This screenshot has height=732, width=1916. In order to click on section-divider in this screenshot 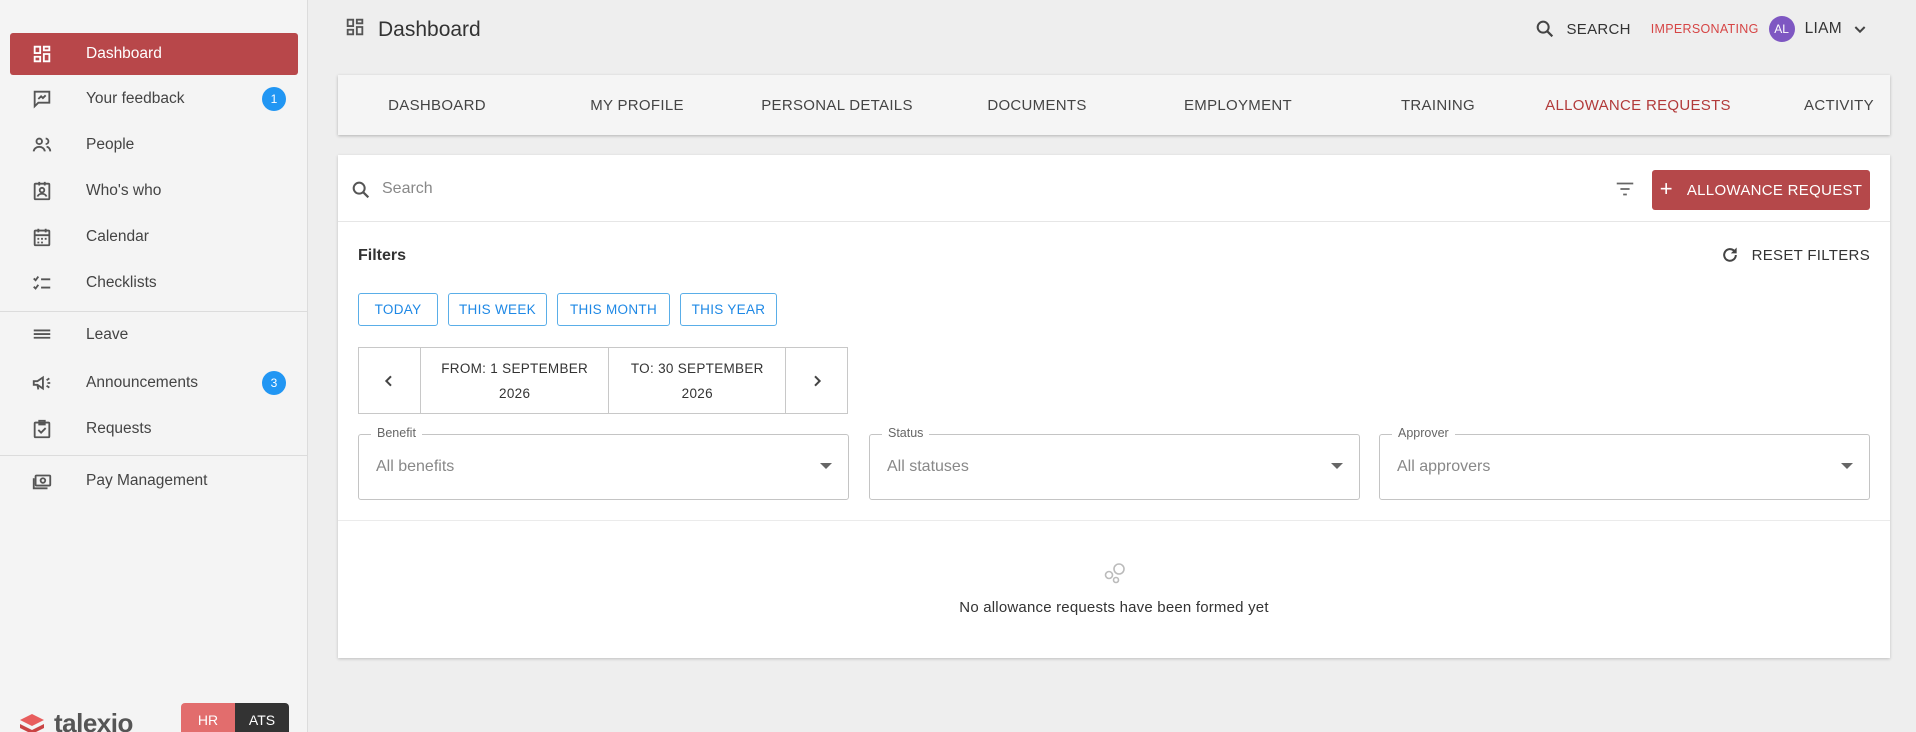, I will do `click(1114, 520)`.